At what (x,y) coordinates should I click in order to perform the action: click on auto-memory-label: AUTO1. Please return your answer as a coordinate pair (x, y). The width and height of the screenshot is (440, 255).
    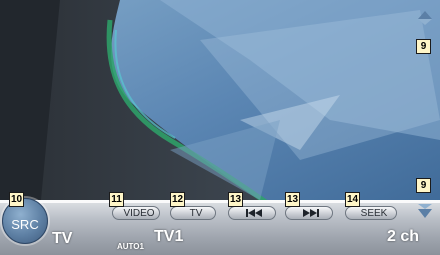
    Looking at the image, I should click on (130, 246).